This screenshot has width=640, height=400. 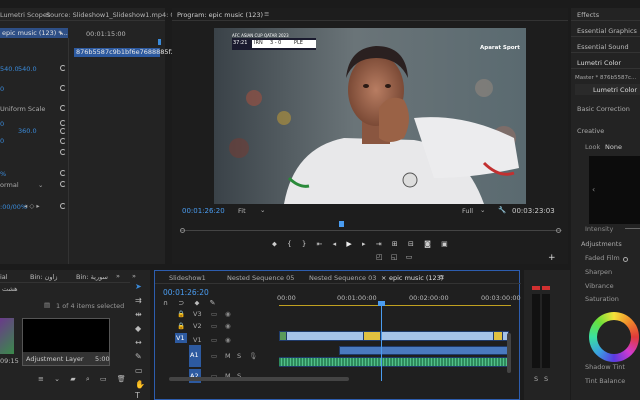 I want to click on tab-bin-a: Bin: زاون, so click(x=44, y=277).